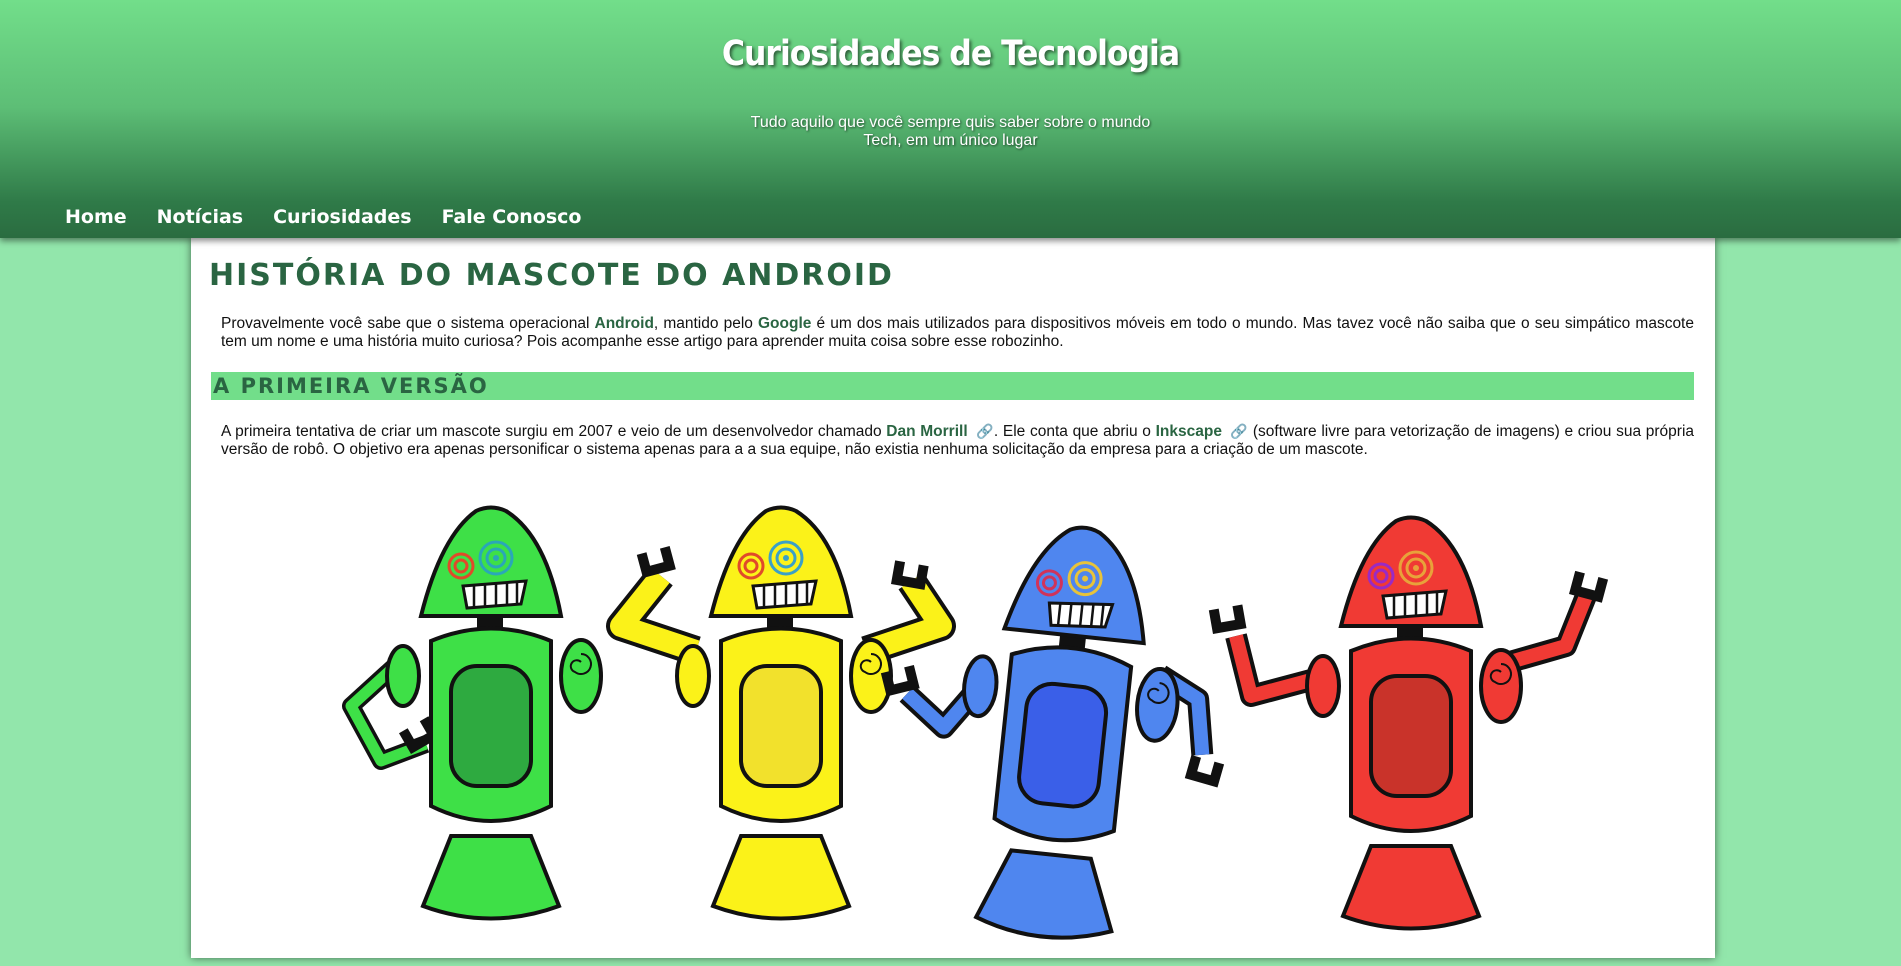 This screenshot has height=966, width=1901. Describe the element at coordinates (926, 431) in the screenshot. I see `dan-morrill-link: Dan Morrill` at that location.